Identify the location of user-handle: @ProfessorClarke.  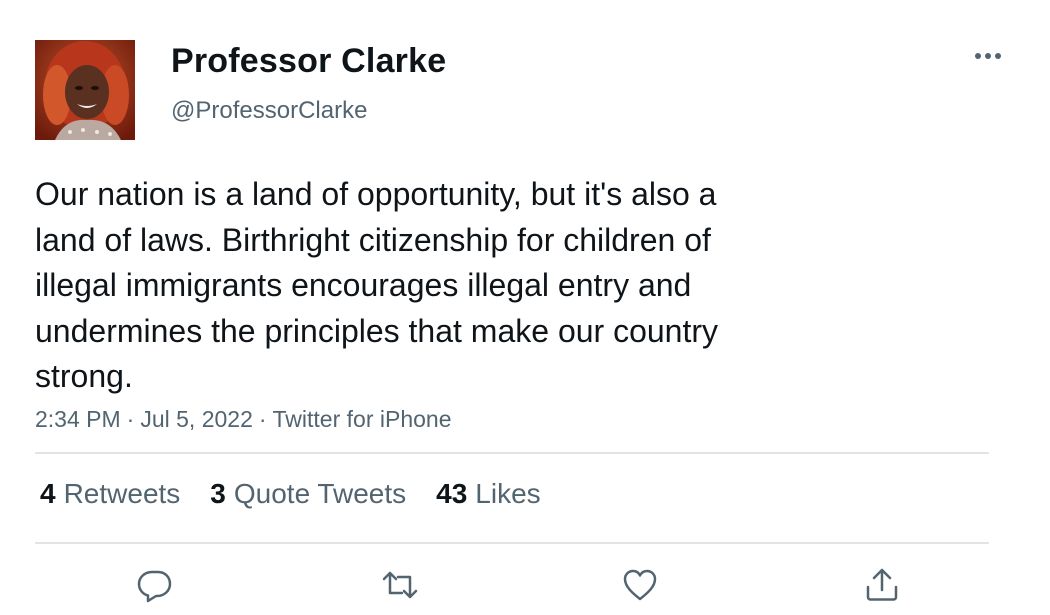
(269, 111).